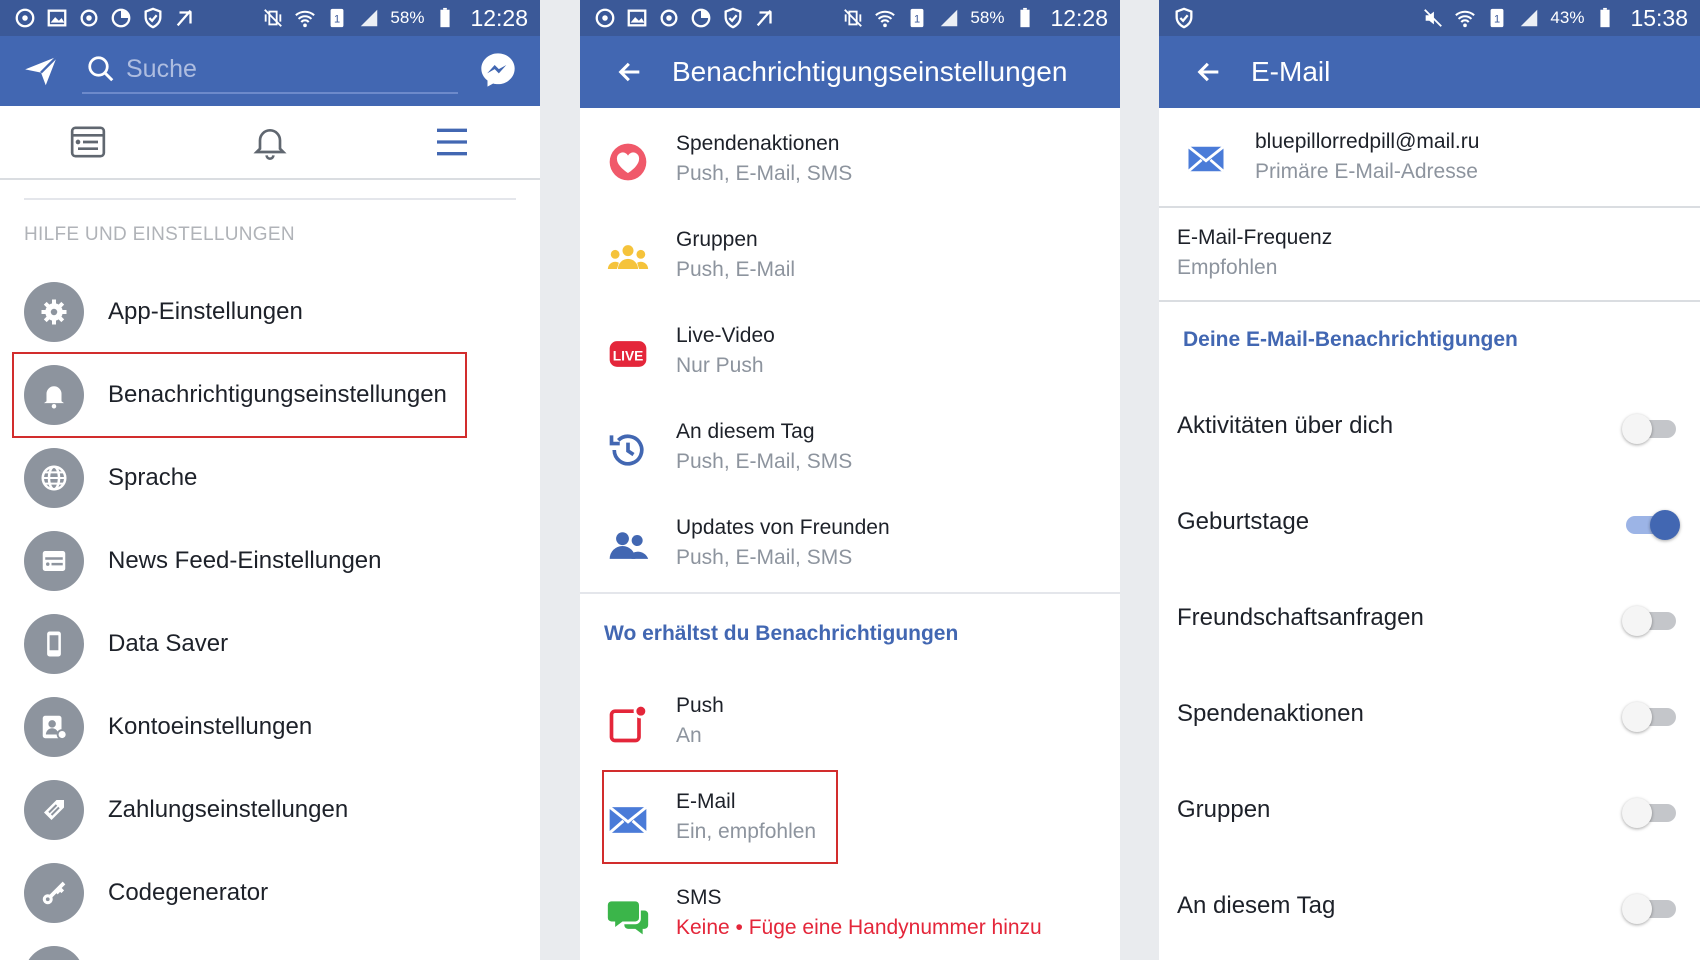  I want to click on messenger-icon, so click(498, 70).